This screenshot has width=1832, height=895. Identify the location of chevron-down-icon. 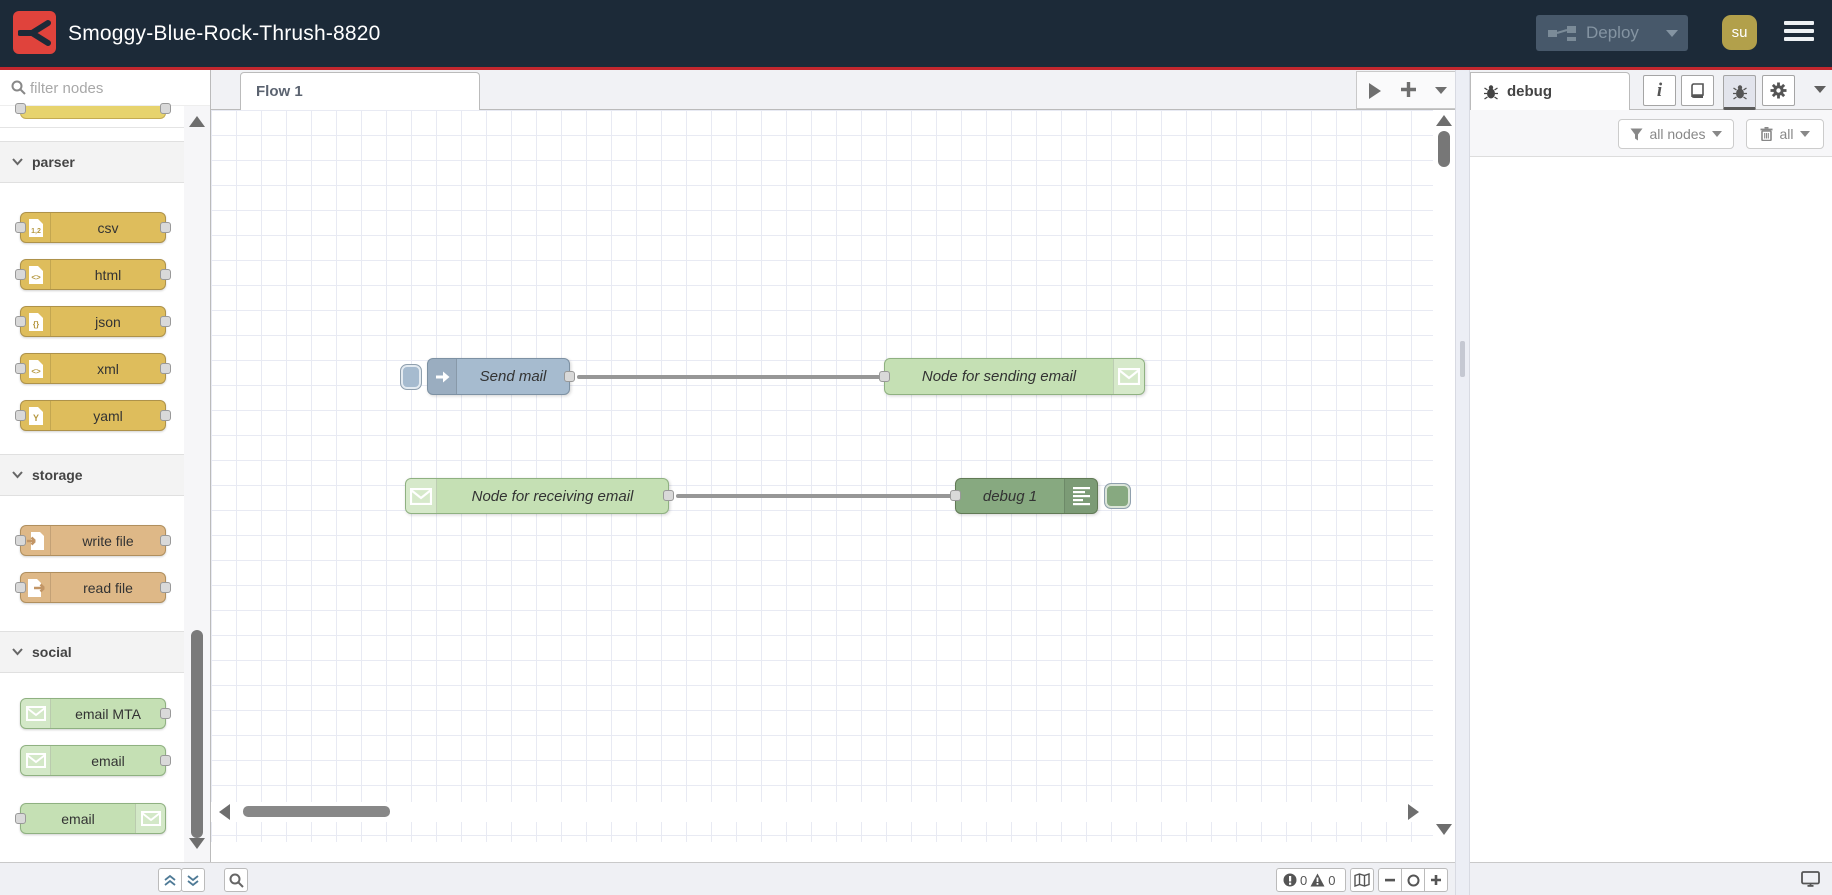
(1804, 134).